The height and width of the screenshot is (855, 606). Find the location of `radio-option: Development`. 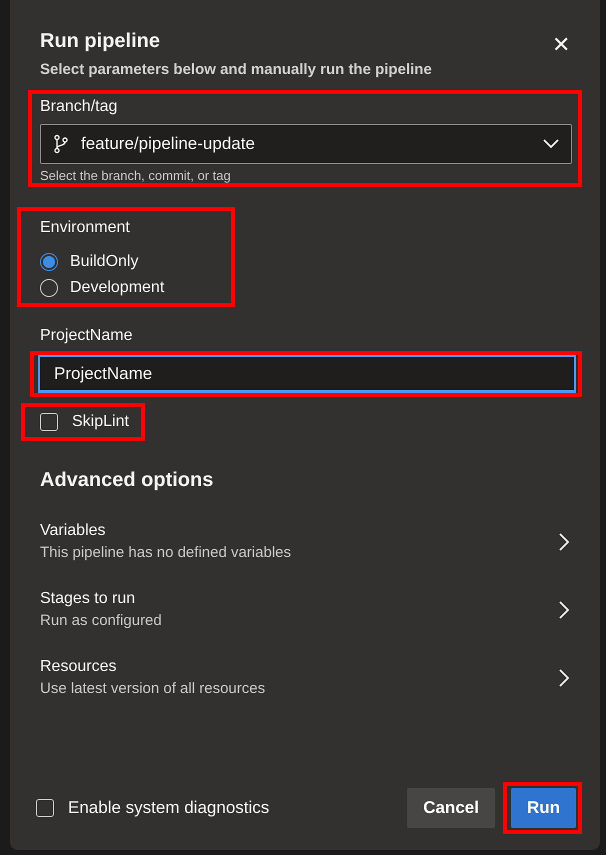

radio-option: Development is located at coordinates (102, 288).